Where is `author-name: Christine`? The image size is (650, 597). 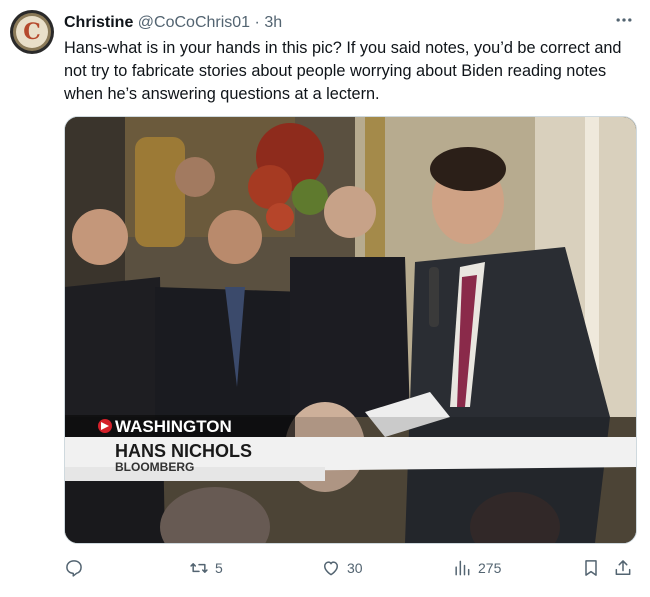 author-name: Christine is located at coordinates (98, 22).